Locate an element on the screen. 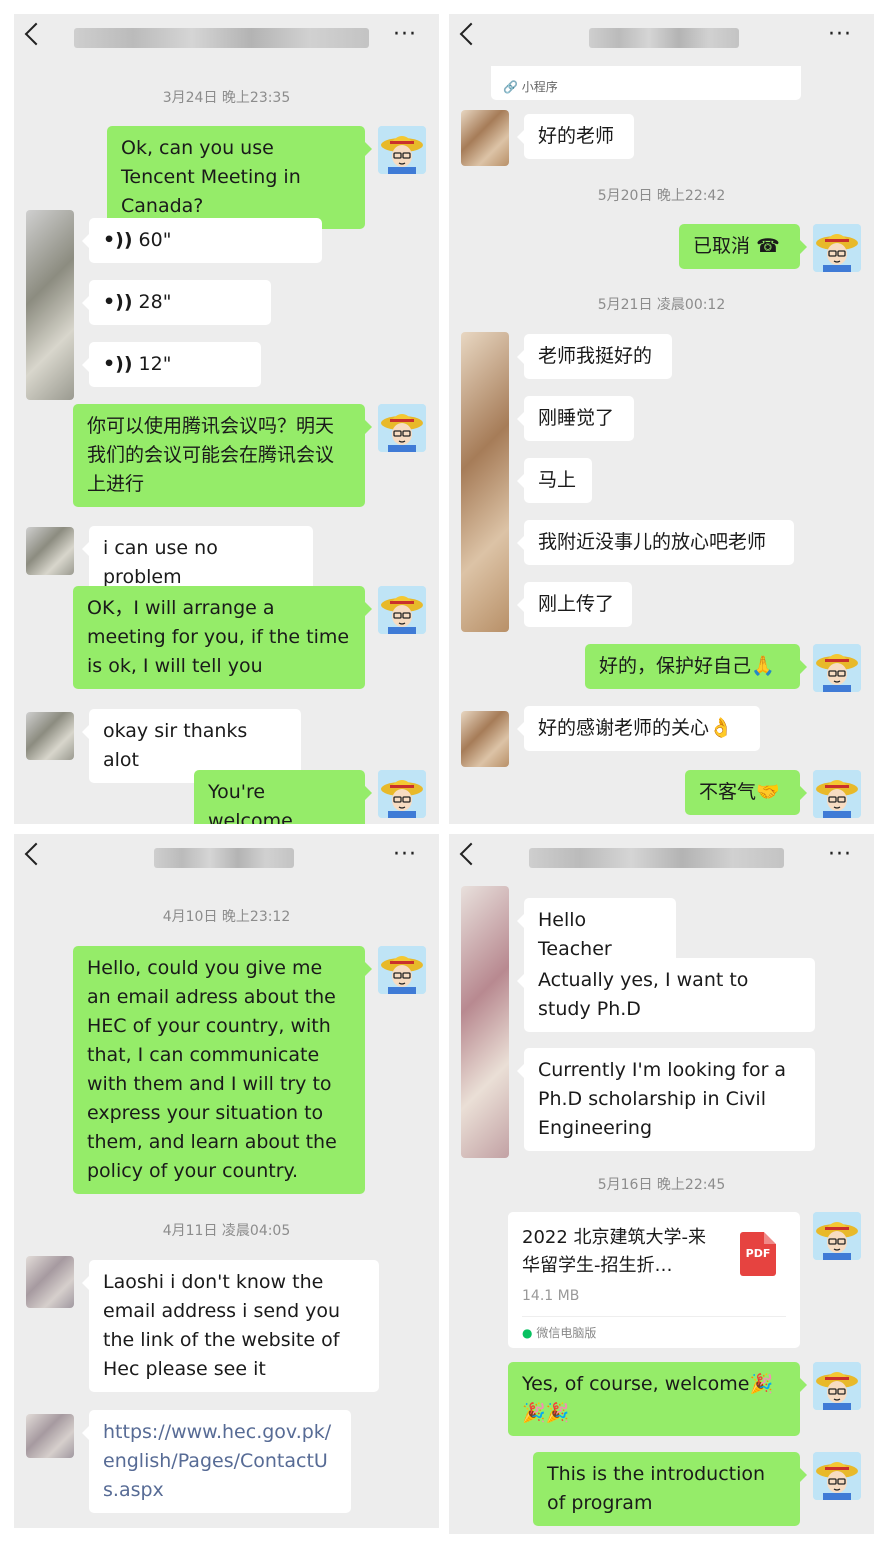  timestamp: 4月11日 凌晨04:05 is located at coordinates (226, 1231).